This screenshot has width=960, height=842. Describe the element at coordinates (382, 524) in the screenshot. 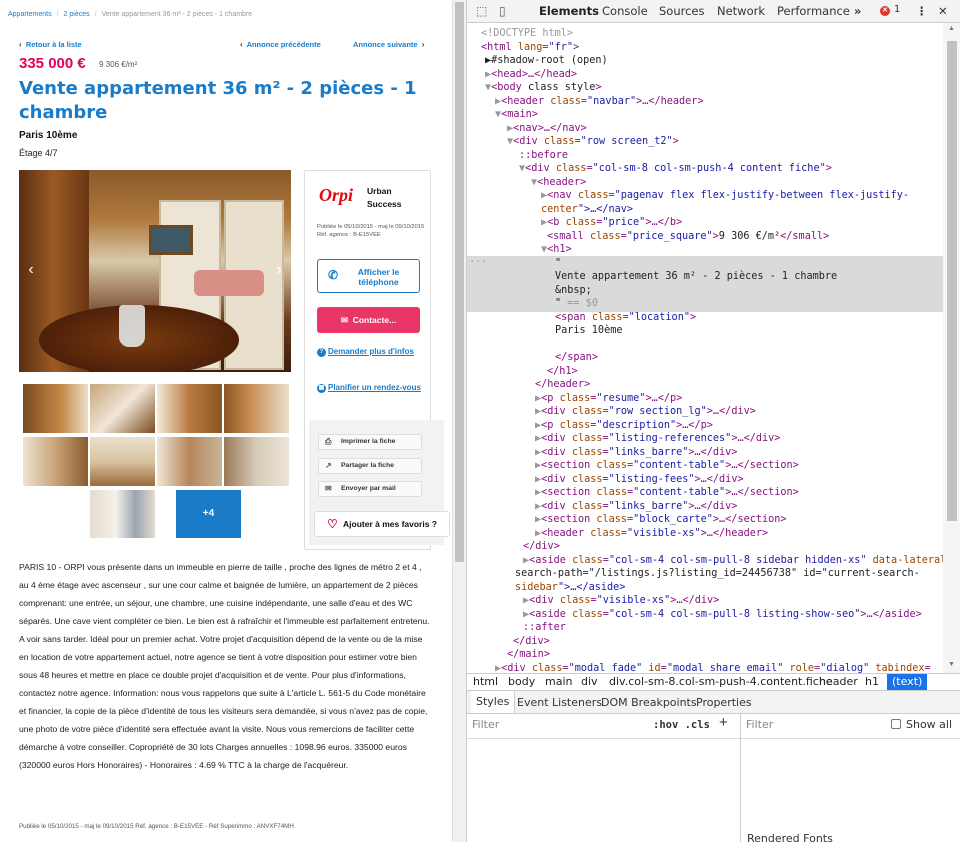

I see `add-favorite-button: ♡ Ajouter à mes favoris ?` at that location.